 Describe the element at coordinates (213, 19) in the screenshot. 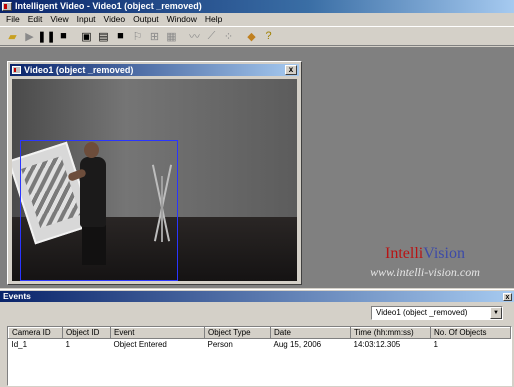

I see `menu-help: Help` at that location.